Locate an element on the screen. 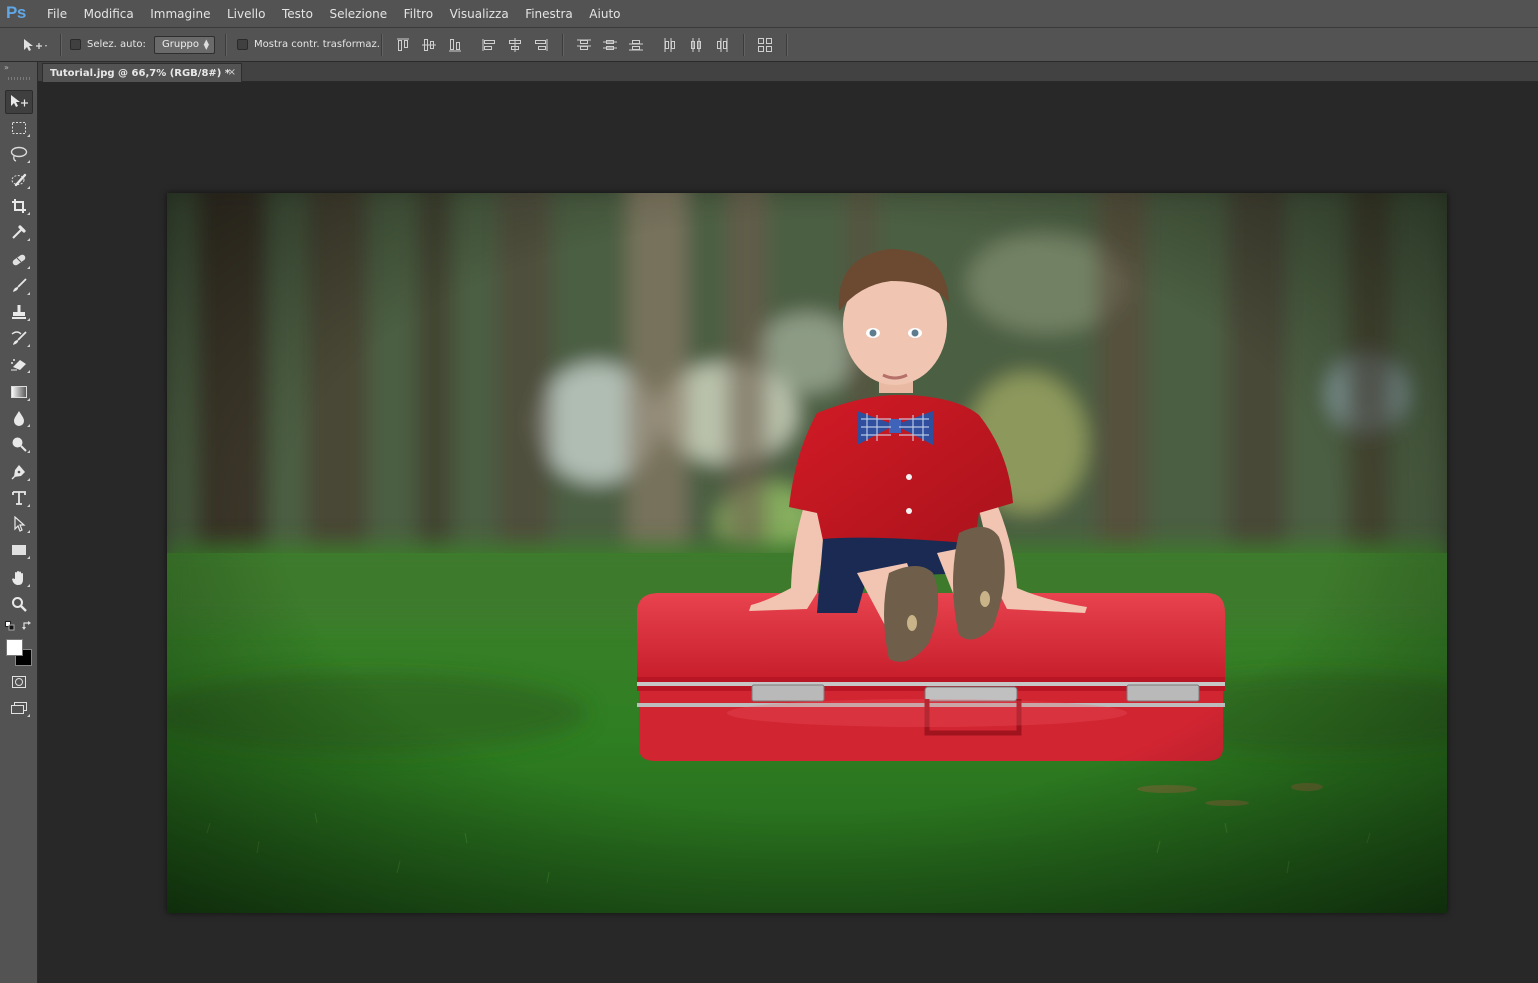  move-tool is located at coordinates (19, 102).